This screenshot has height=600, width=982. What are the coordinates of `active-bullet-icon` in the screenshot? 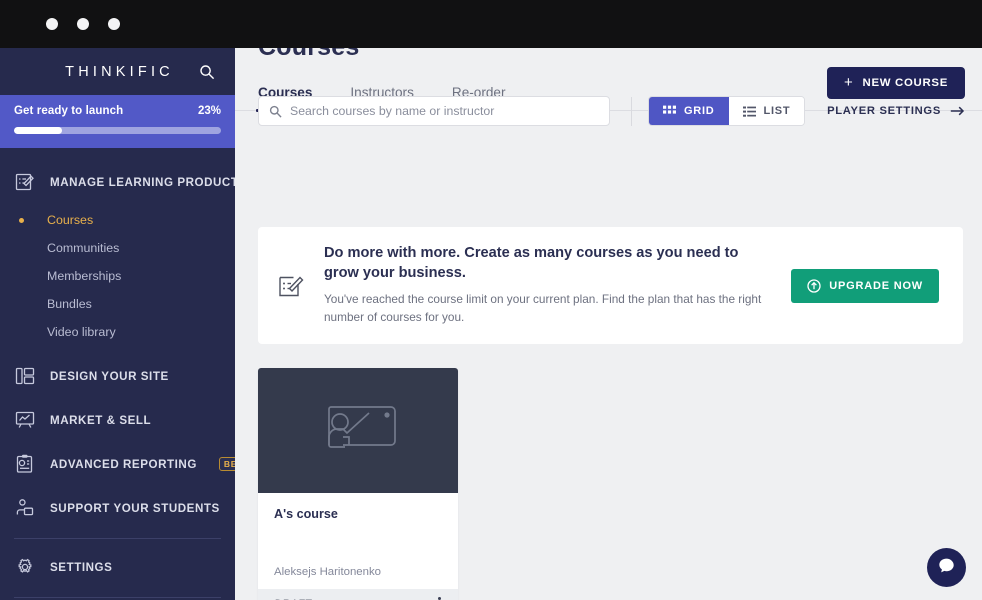 It's located at (21, 220).